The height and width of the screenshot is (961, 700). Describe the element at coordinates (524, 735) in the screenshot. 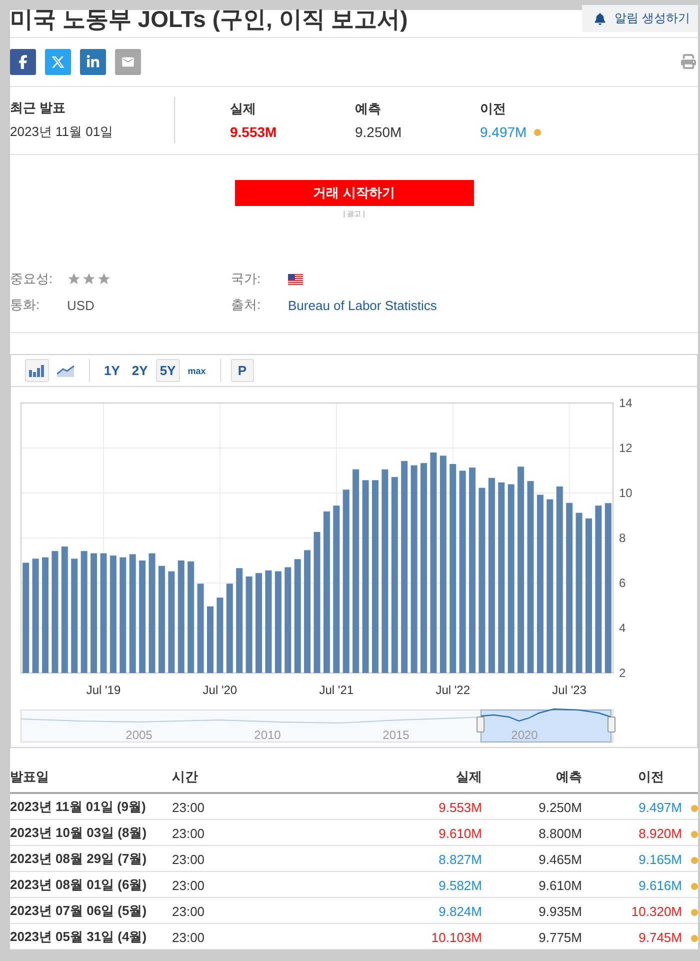

I see `year-label: 2020` at that location.